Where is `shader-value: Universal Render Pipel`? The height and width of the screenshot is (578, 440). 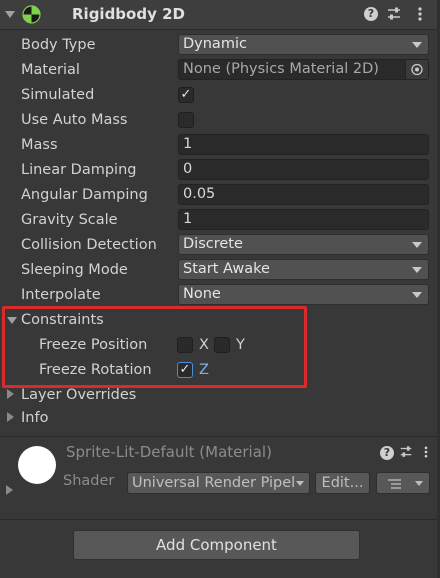
shader-value: Universal Render Pipel is located at coordinates (214, 483).